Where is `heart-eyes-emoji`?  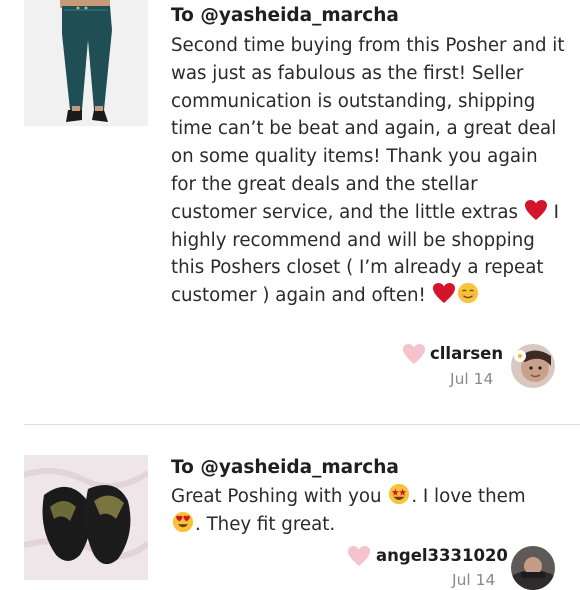
heart-eyes-emoji is located at coordinates (183, 521).